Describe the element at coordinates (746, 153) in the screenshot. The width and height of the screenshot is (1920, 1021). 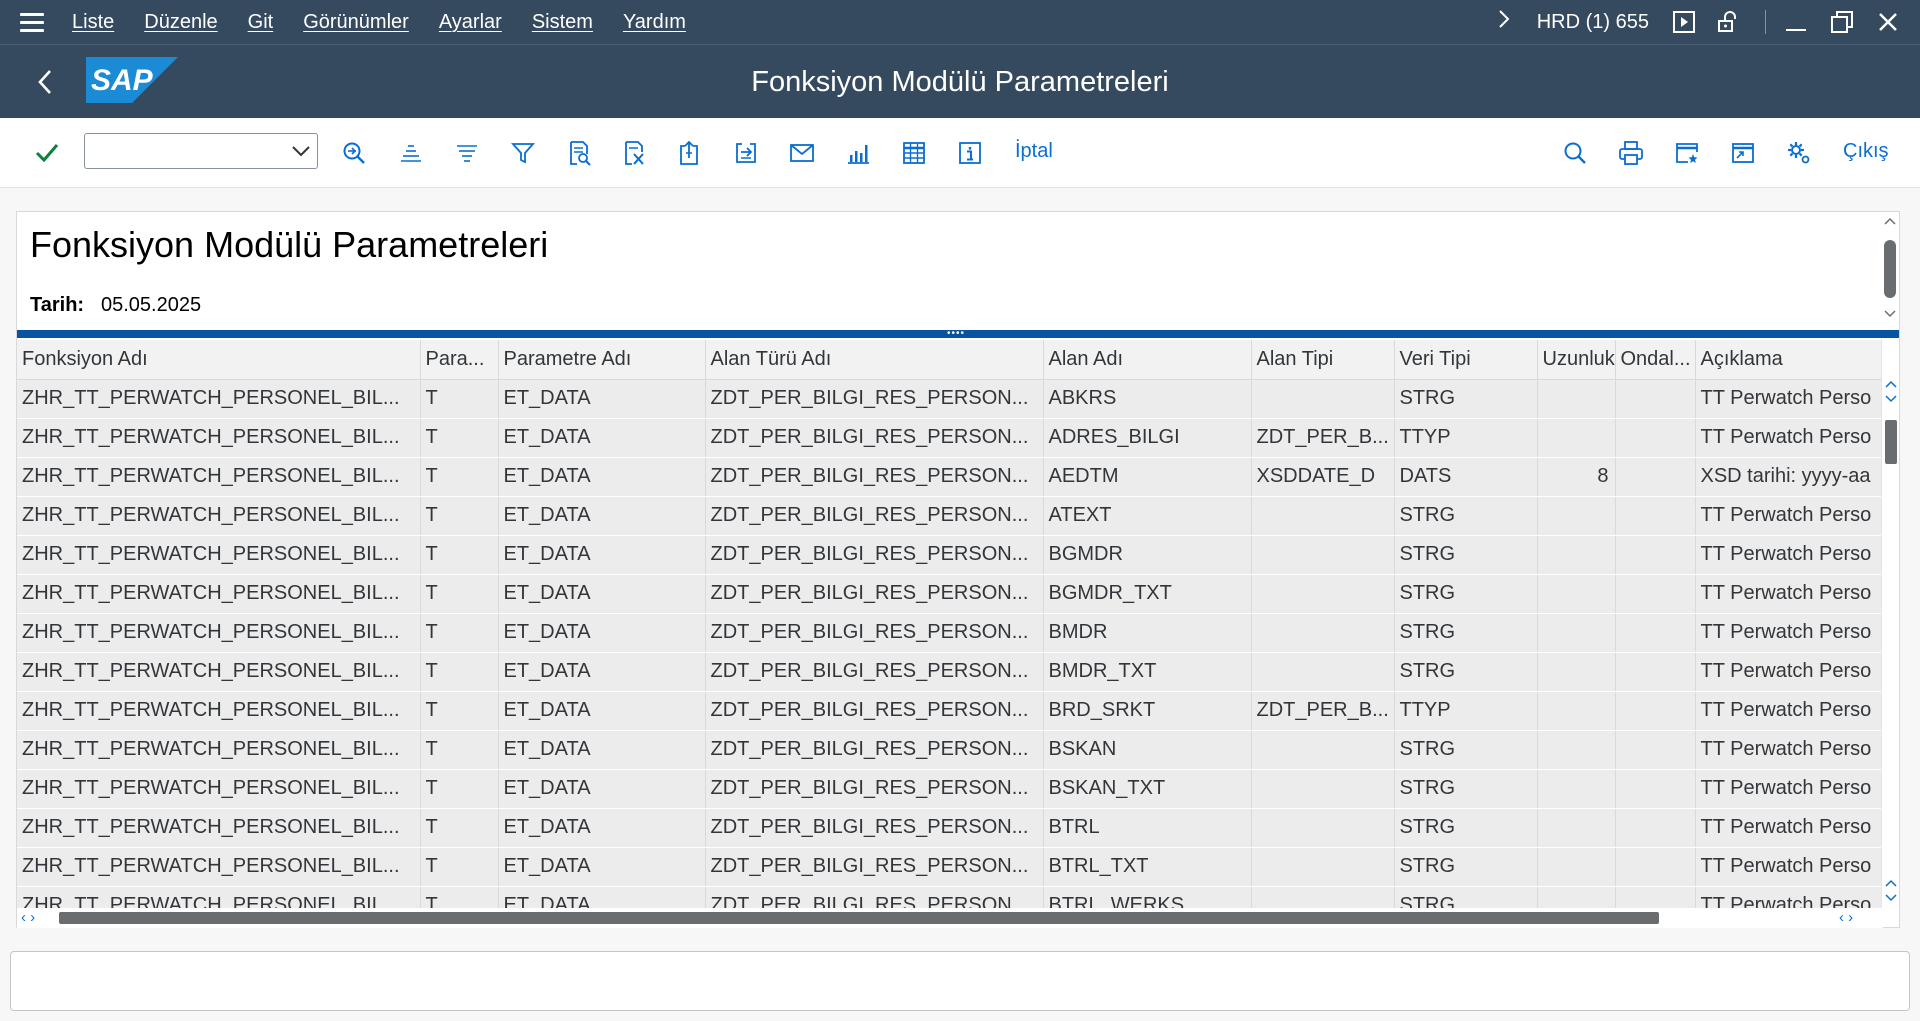
I see `transfer-icon` at that location.